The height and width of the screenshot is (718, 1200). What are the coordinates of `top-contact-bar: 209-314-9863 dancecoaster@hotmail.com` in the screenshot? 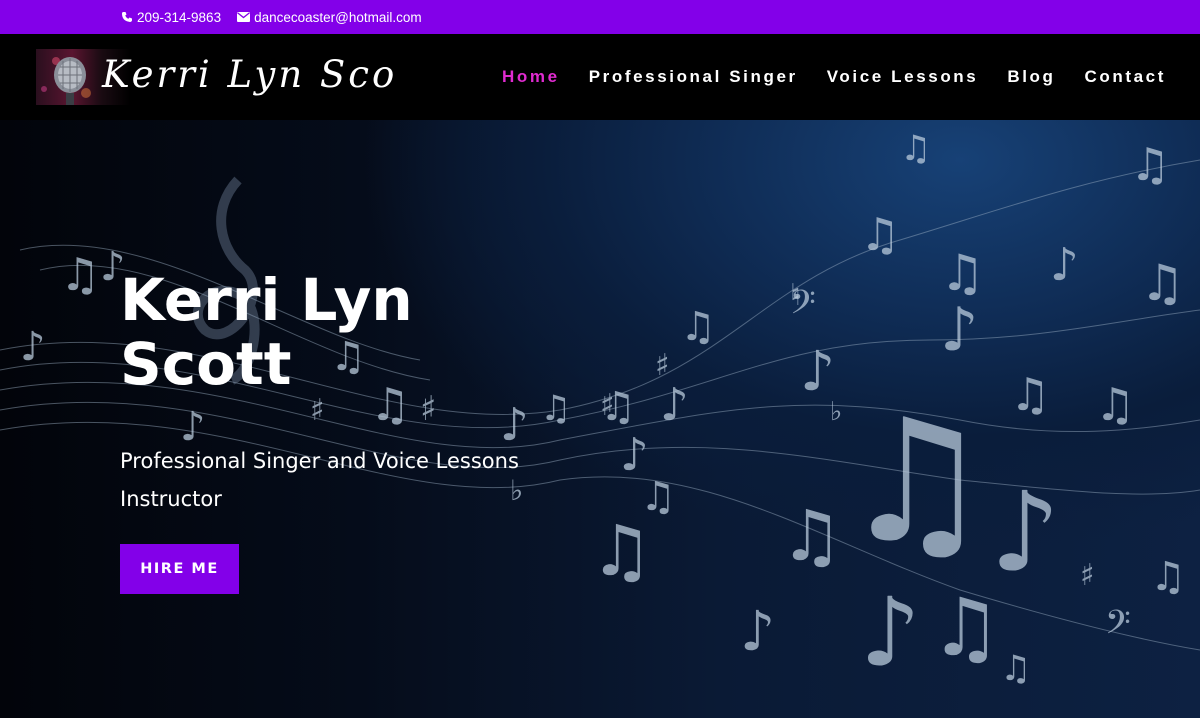 It's located at (600, 17).